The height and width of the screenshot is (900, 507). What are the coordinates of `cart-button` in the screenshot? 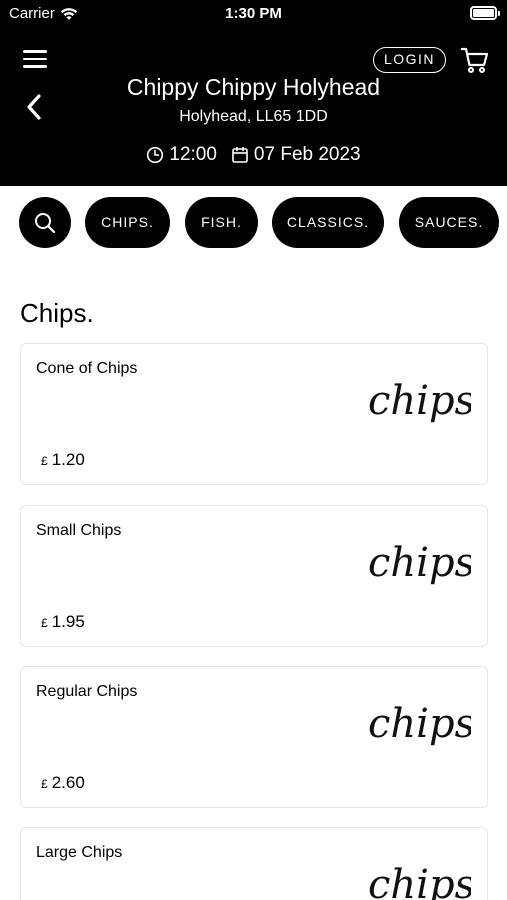 It's located at (475, 60).